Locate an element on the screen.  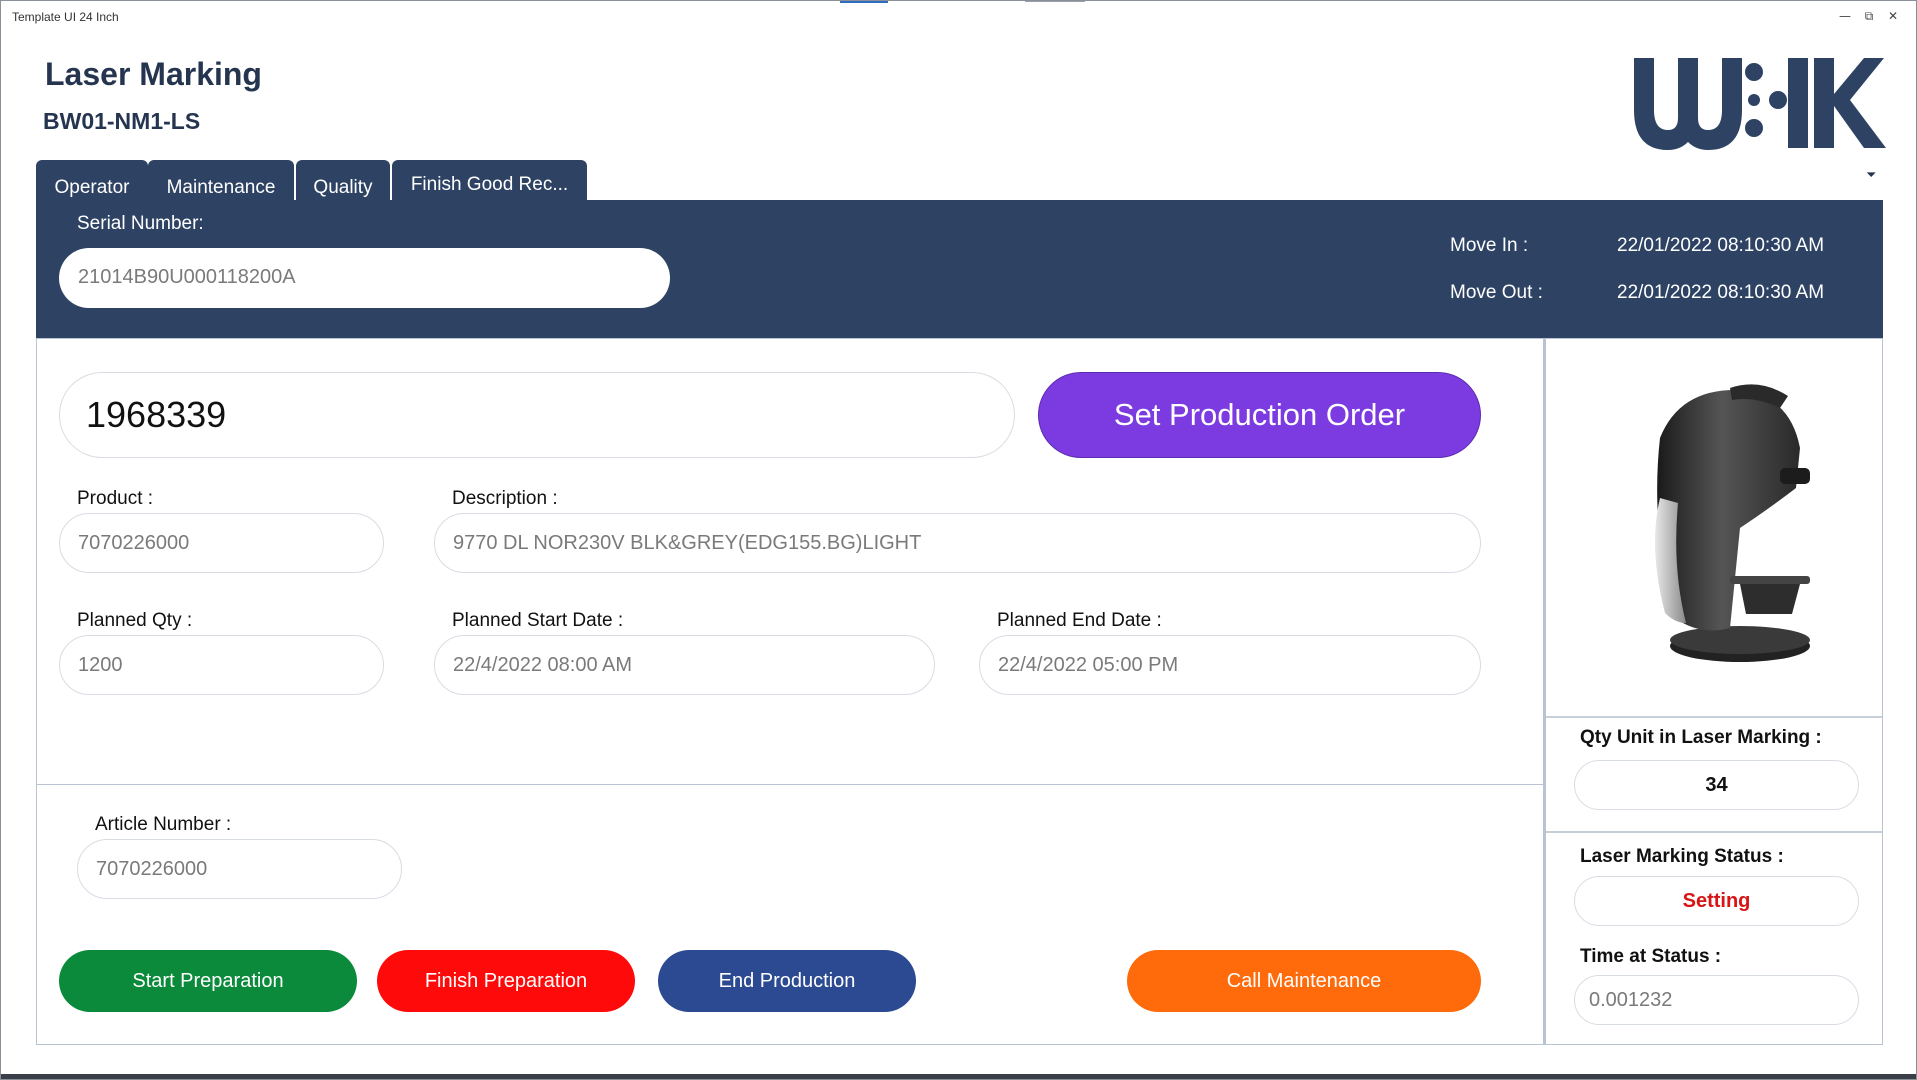
planned-end-date-field: 22/4/2022 05:00 PM is located at coordinates (1230, 665).